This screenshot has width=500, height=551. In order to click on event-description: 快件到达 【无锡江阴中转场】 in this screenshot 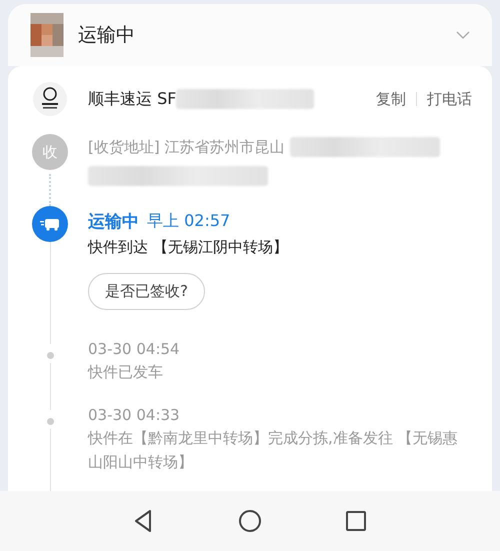, I will do `click(188, 247)`.